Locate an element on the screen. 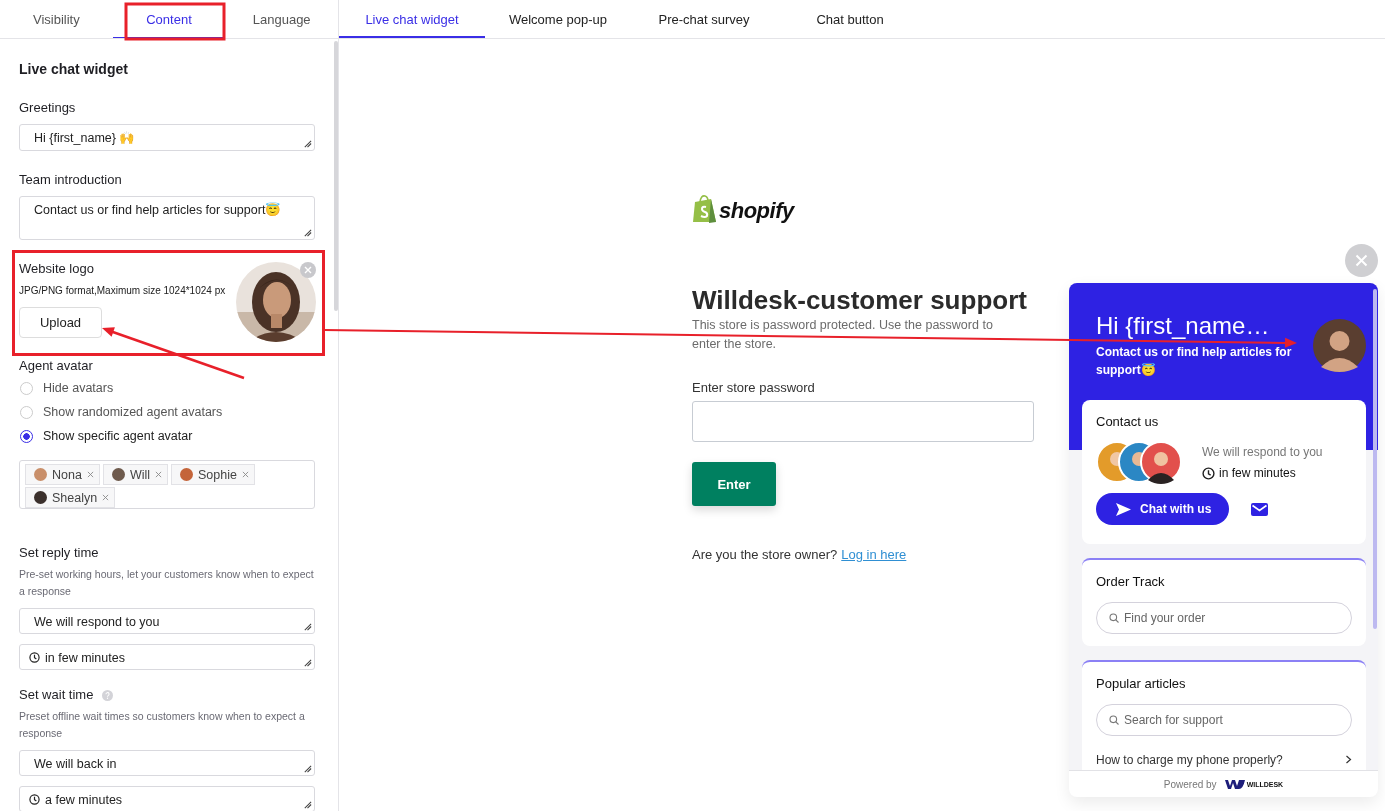 The width and height of the screenshot is (1385, 811). agent-tag: Nona is located at coordinates (62, 474).